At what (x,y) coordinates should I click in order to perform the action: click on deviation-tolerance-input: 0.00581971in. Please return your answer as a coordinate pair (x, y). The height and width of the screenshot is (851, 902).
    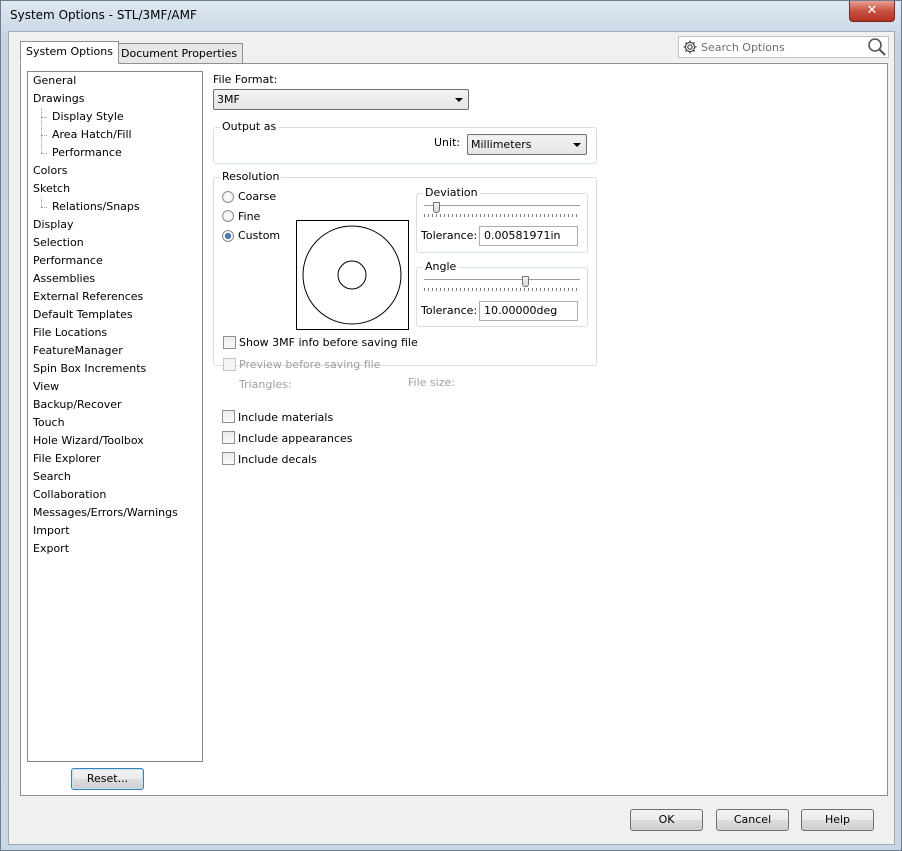
    Looking at the image, I should click on (528, 236).